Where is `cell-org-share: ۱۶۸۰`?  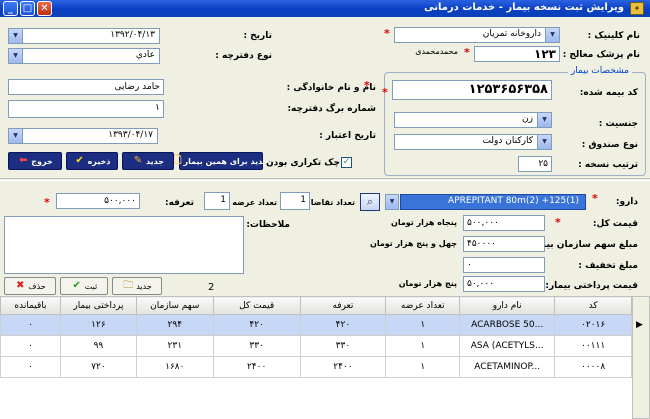
cell-org-share: ۱۶۸۰ is located at coordinates (174, 367).